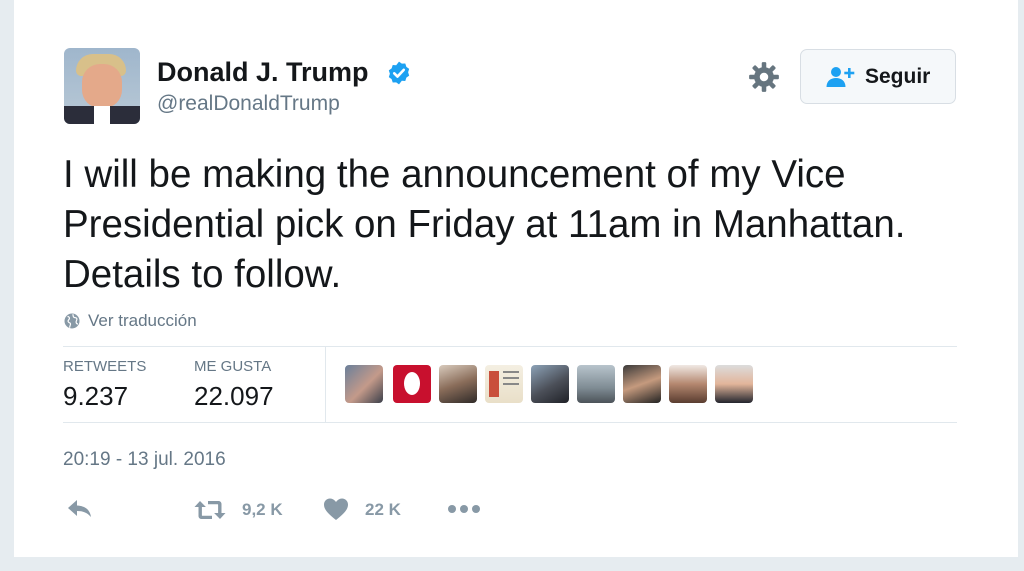 The height and width of the screenshot is (571, 1024). I want to click on retweet-count: 9,2 K, so click(262, 509).